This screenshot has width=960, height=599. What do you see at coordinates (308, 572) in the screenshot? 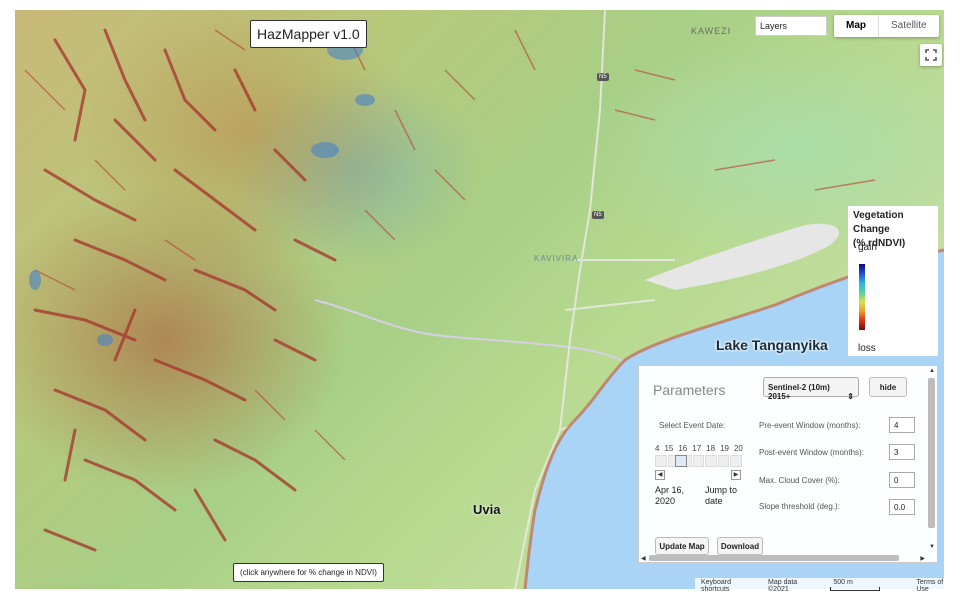
I see `click-hint: (click anywhere for % change in NDVI)` at bounding box center [308, 572].